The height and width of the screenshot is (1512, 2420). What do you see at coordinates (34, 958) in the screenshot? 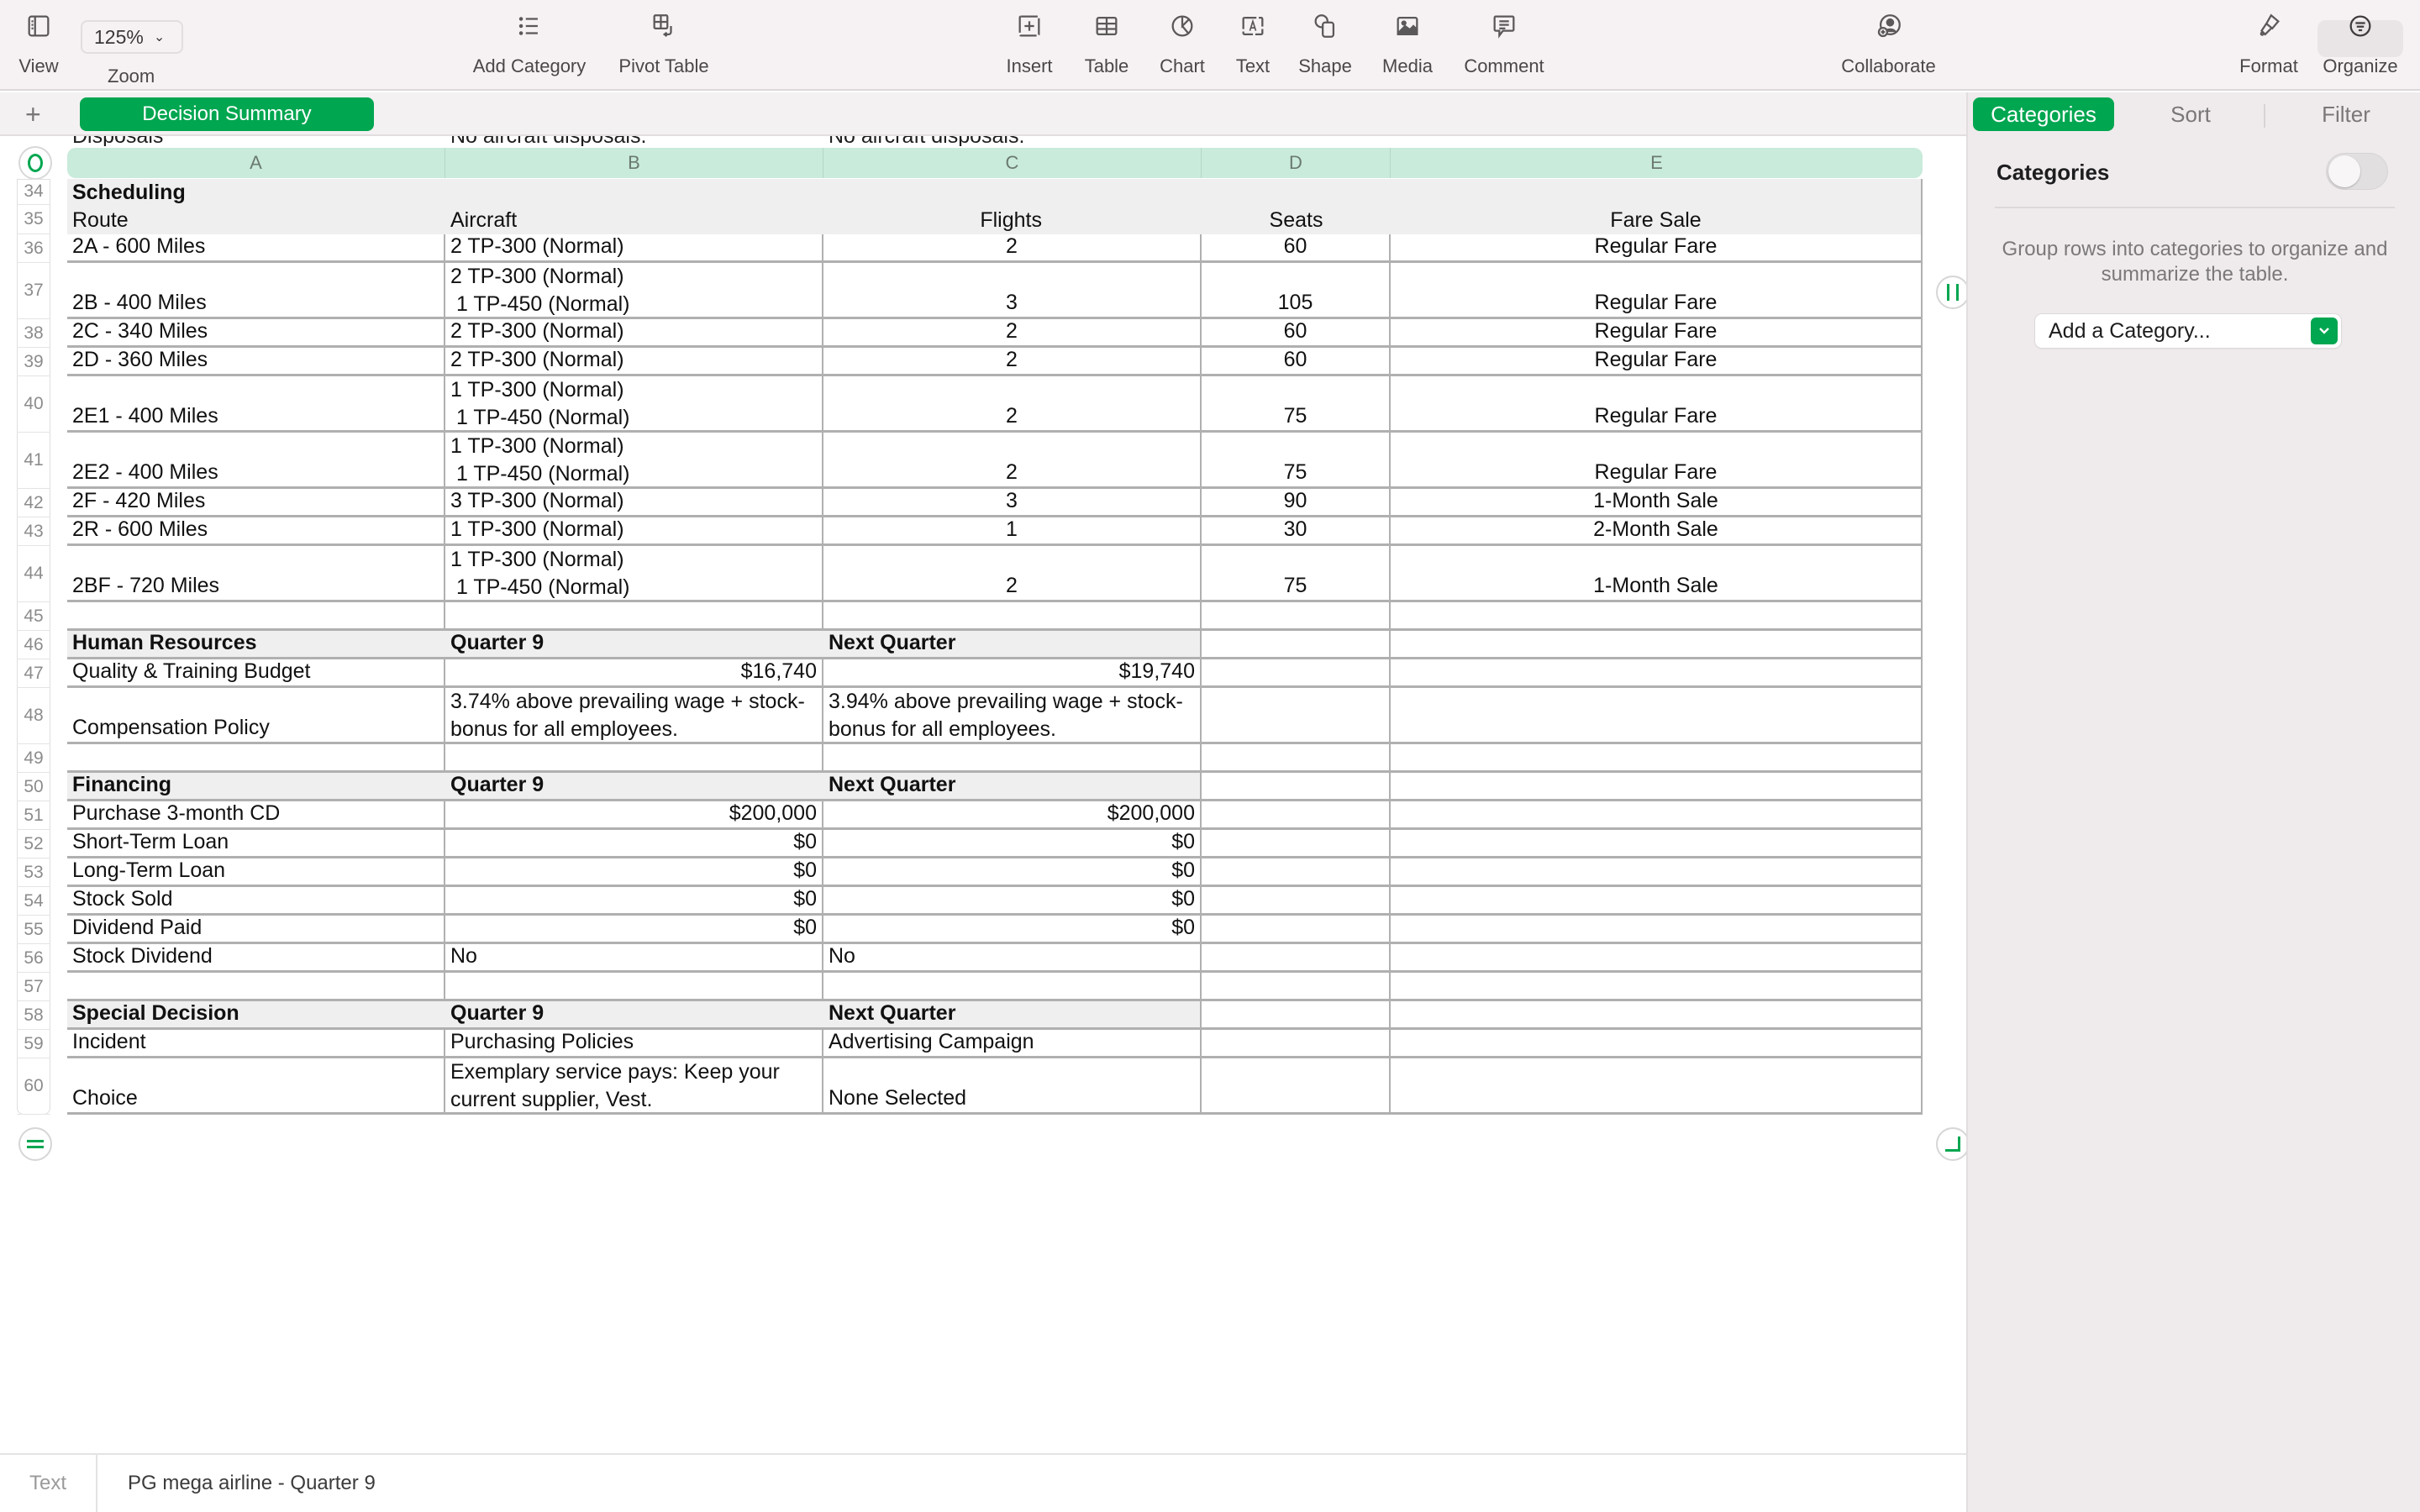
I see `row-number: 56` at bounding box center [34, 958].